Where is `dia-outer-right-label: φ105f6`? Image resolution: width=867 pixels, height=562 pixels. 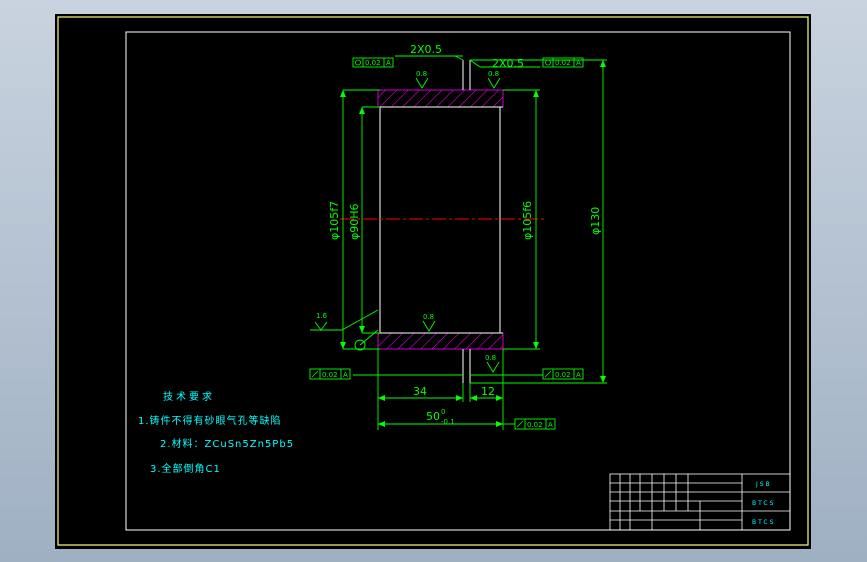 dia-outer-right-label: φ105f6 is located at coordinates (527, 220).